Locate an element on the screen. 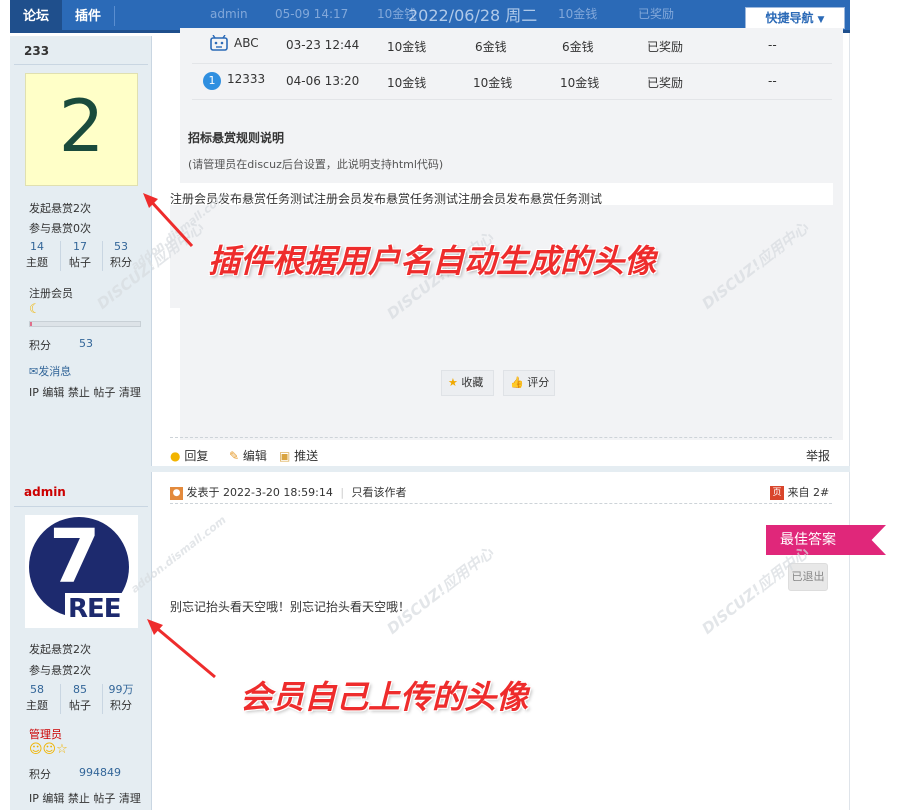 This screenshot has height=810, width=910. push-icon: ▣ is located at coordinates (285, 456).